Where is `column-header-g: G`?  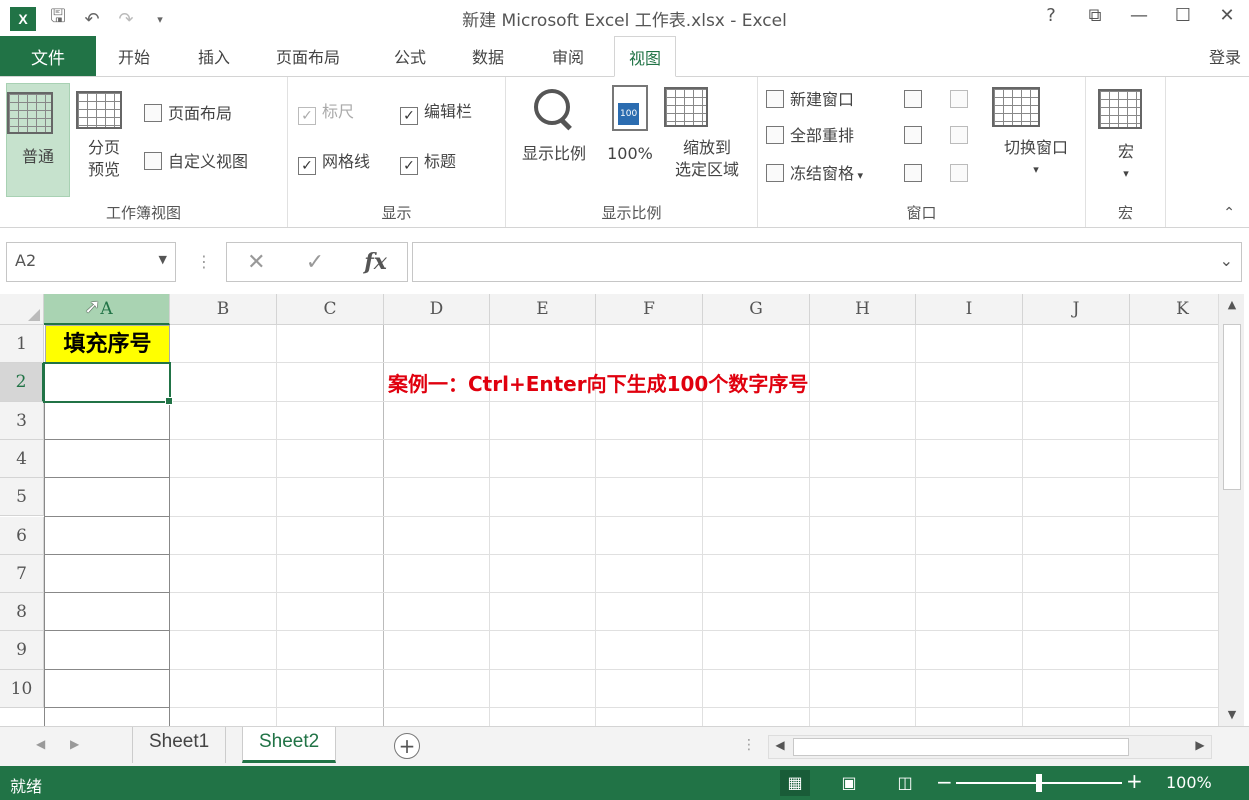 column-header-g: G is located at coordinates (756, 309).